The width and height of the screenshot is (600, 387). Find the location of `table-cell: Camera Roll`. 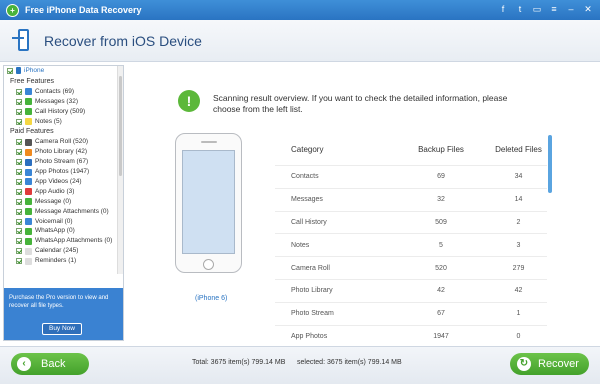

table-cell: Camera Roll is located at coordinates (310, 268).